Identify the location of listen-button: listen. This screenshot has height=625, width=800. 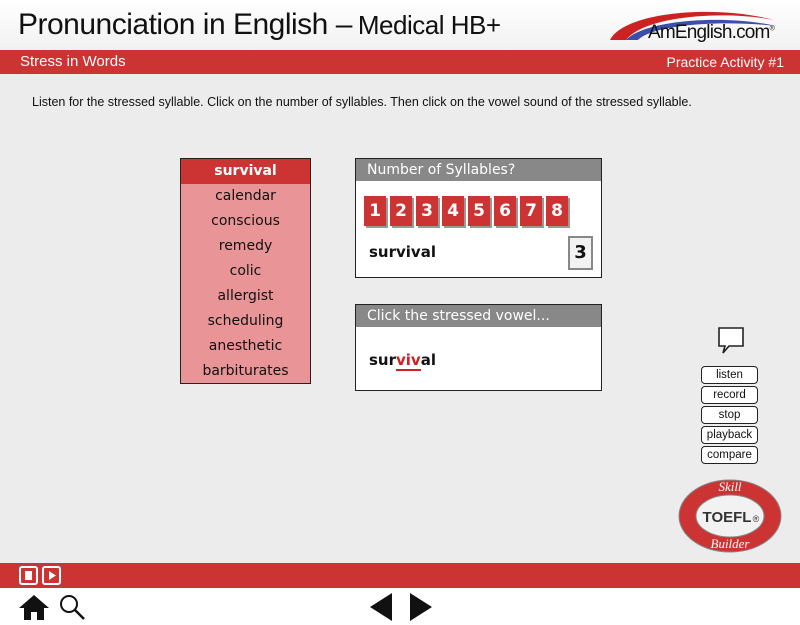
(729, 375).